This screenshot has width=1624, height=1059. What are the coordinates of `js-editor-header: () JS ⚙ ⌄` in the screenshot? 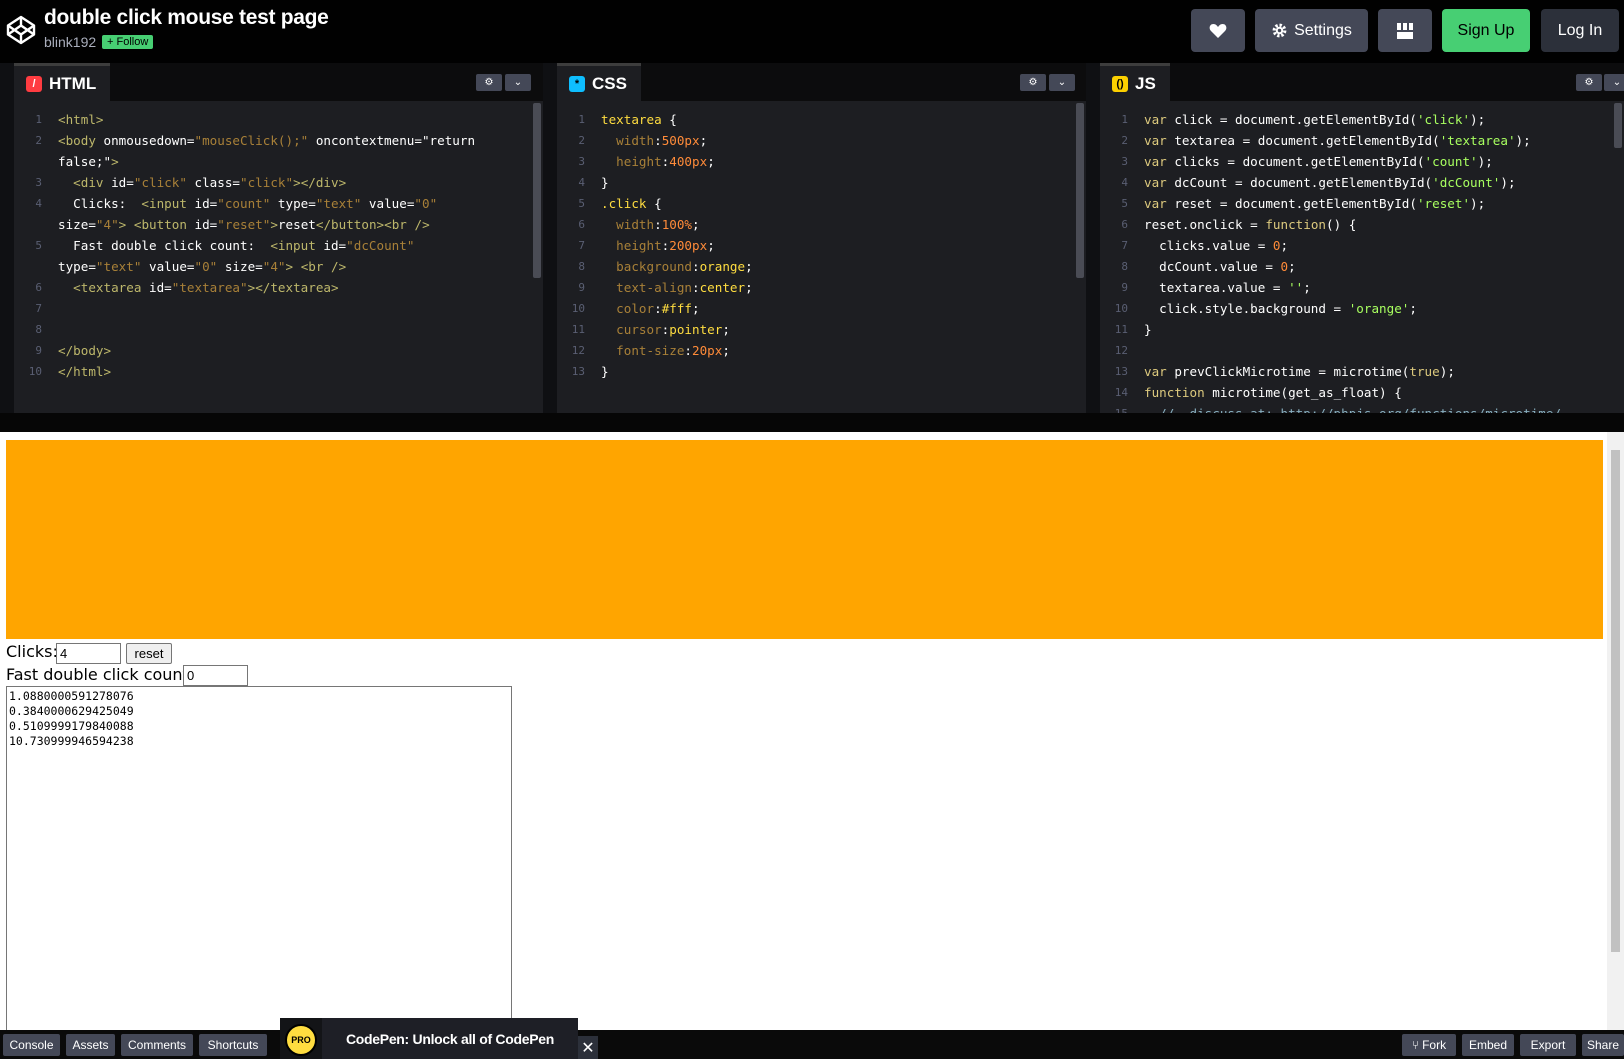 It's located at (1362, 82).